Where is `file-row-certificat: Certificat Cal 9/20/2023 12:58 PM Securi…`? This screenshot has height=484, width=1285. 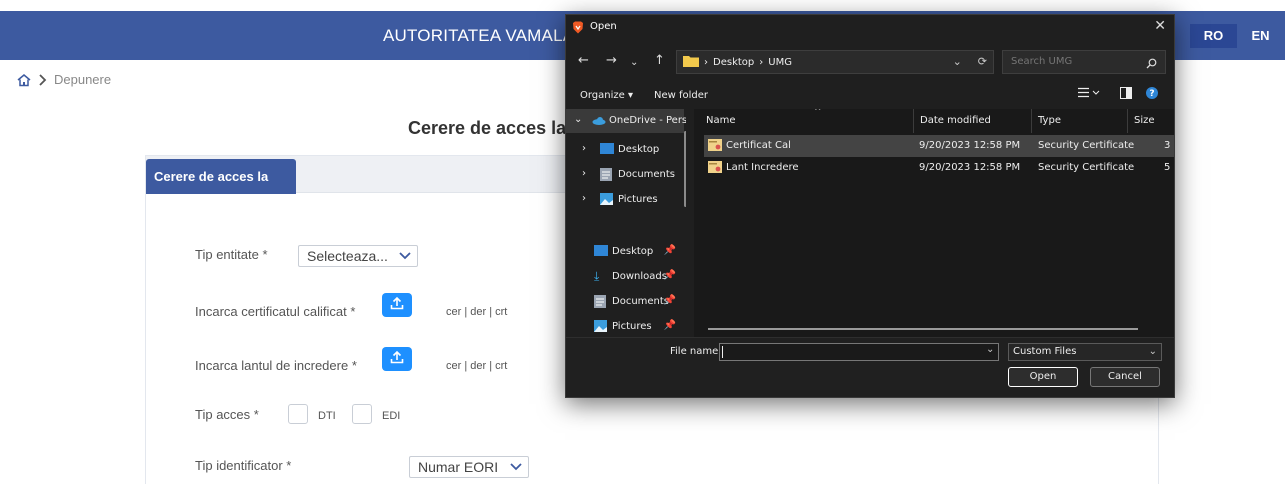 file-row-certificat: Certificat Cal 9/20/2023 12:58 PM Securi… is located at coordinates (939, 146).